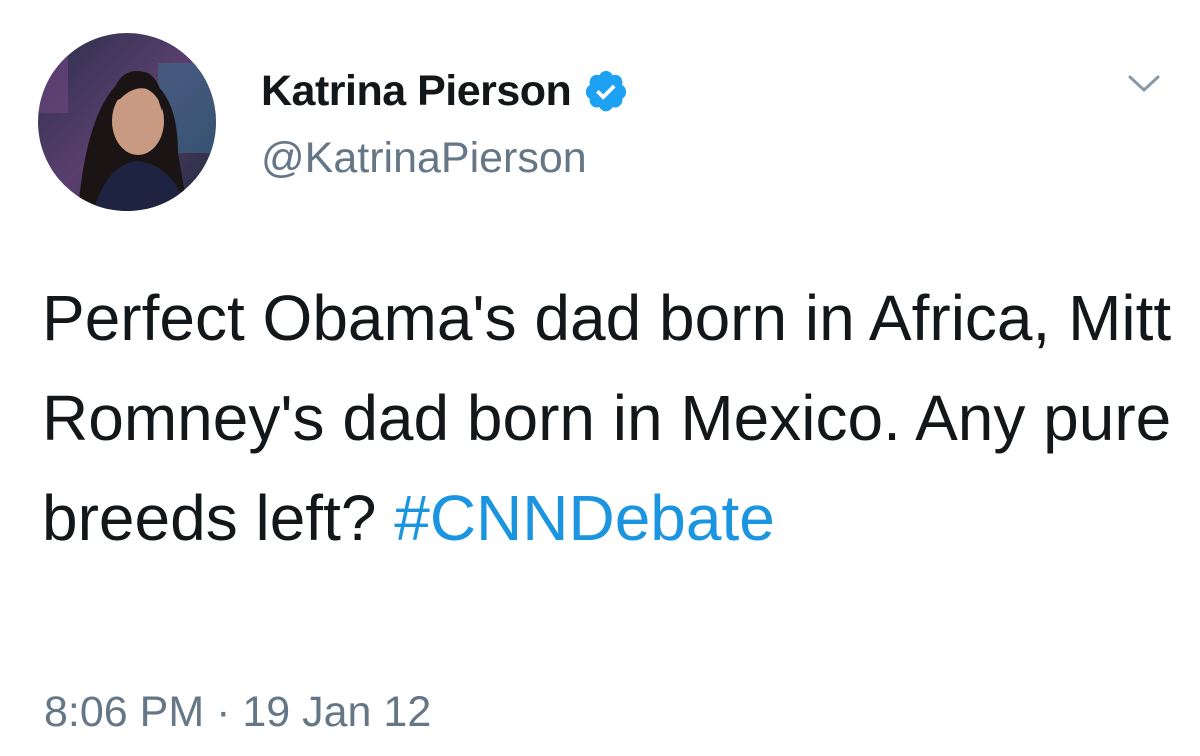 This screenshot has width=1200, height=756. What do you see at coordinates (424, 158) in the screenshot?
I see `author-handle: @KatrinaPierson` at bounding box center [424, 158].